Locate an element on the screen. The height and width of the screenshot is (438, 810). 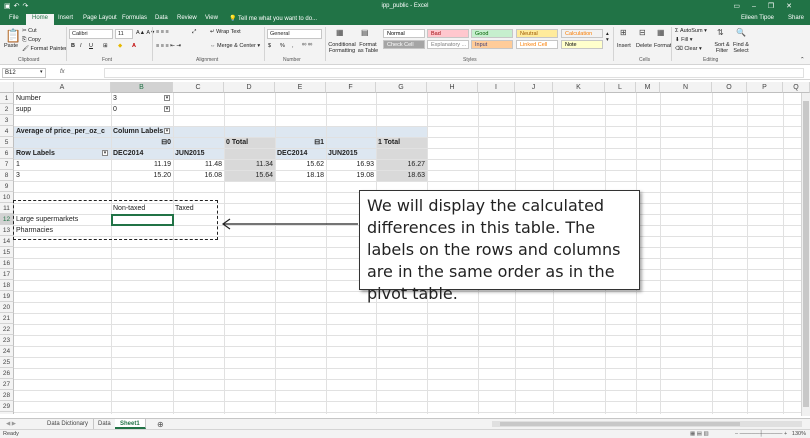
font-size-select: 11 is located at coordinates (124, 34).